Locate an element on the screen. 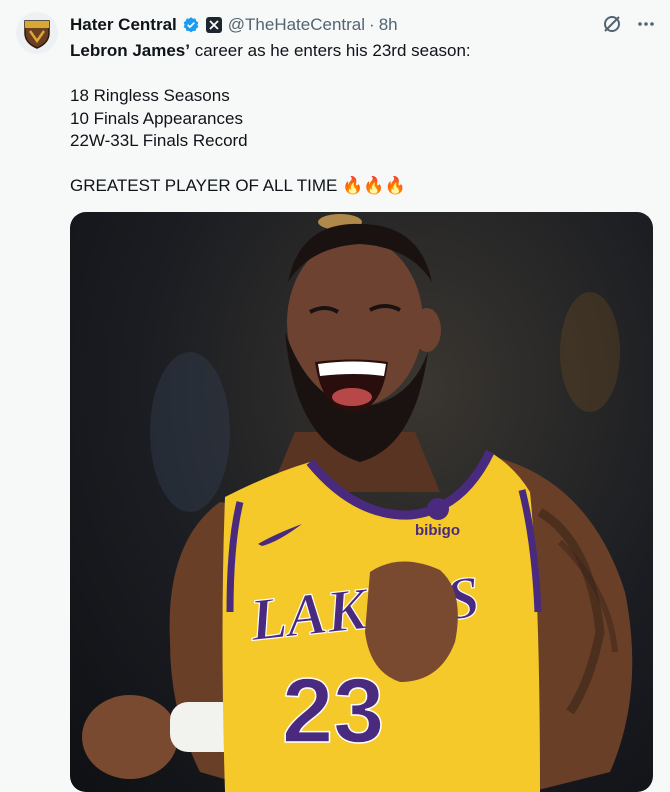 The image size is (670, 792). headline-text: GREATEST PLAYER OF ALL TIME is located at coordinates (204, 185).